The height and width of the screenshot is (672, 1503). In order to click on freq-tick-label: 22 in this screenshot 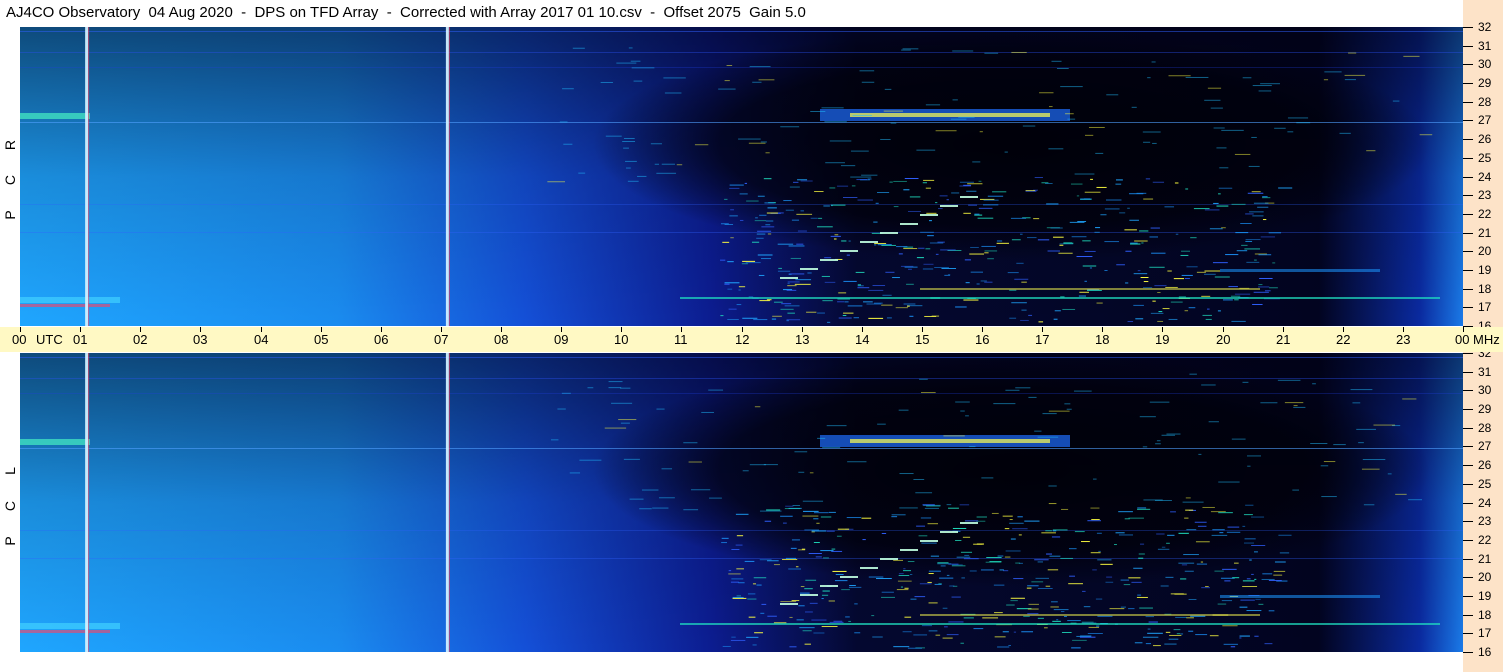, I will do `click(1485, 214)`.